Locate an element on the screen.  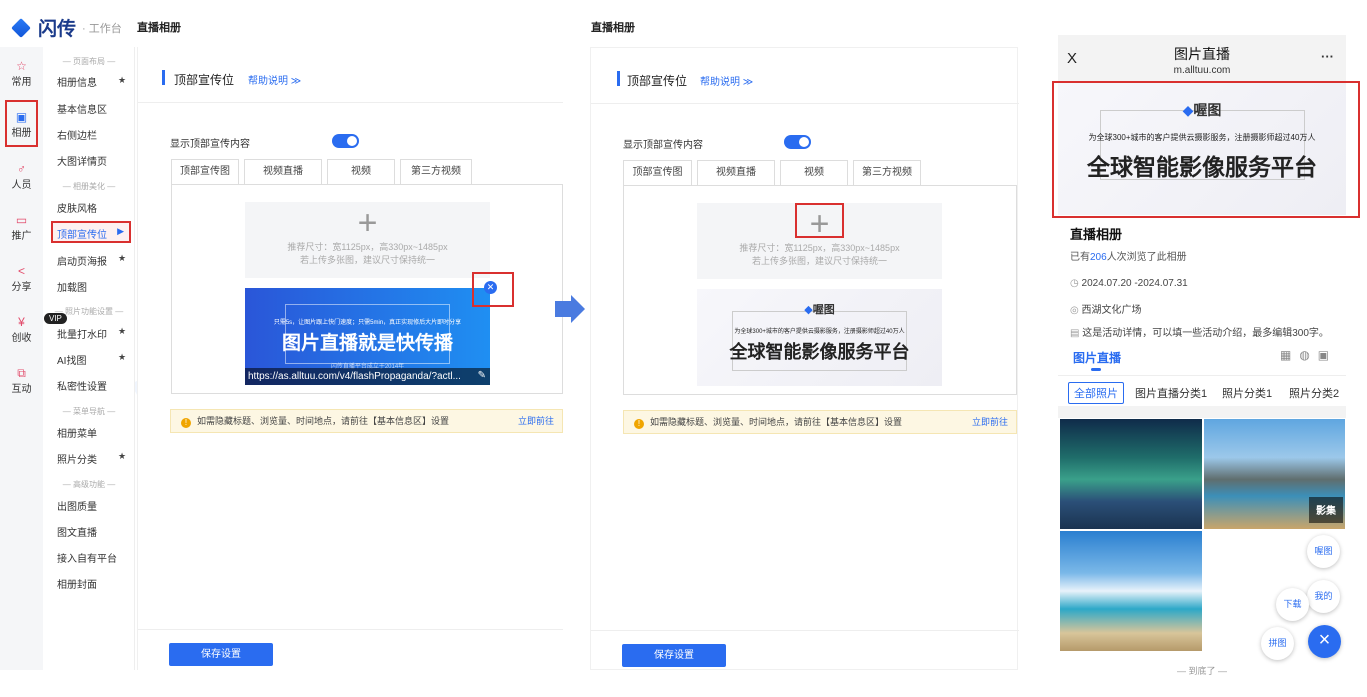
submenu-item-basic-info: 基本信息区 is located at coordinates (82, 108).